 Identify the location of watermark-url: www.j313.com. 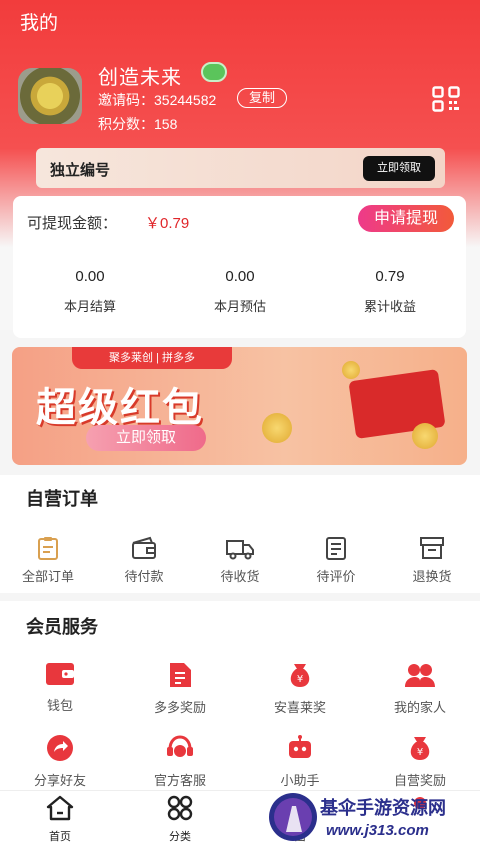
(377, 830).